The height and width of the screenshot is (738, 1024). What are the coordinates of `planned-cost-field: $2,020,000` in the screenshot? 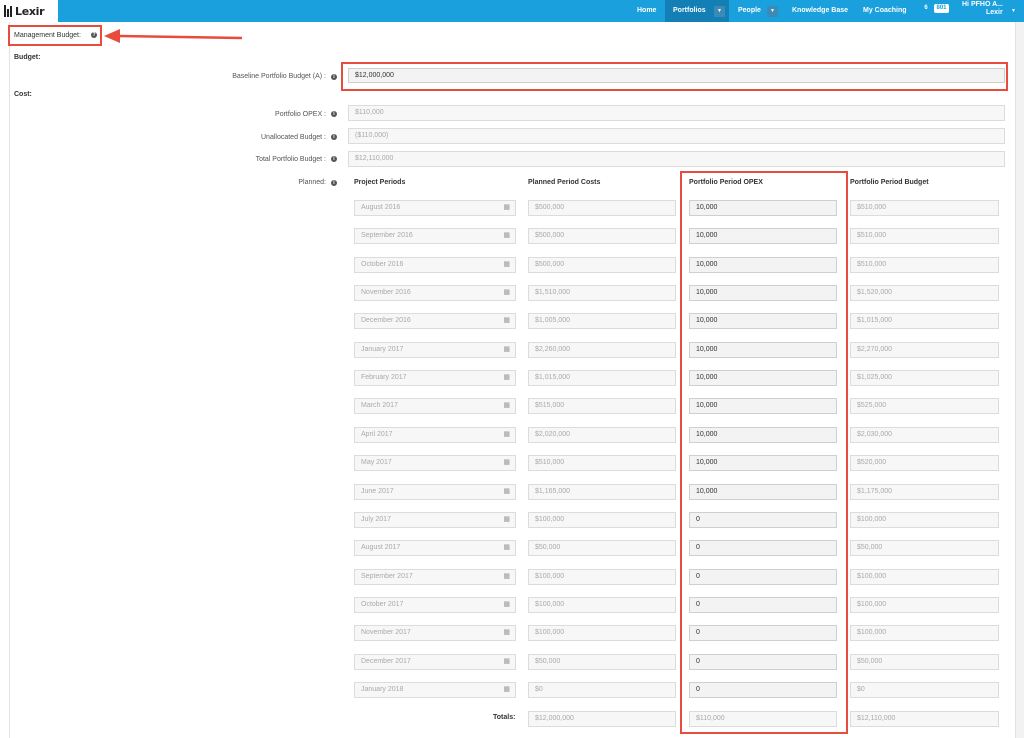 It's located at (602, 435).